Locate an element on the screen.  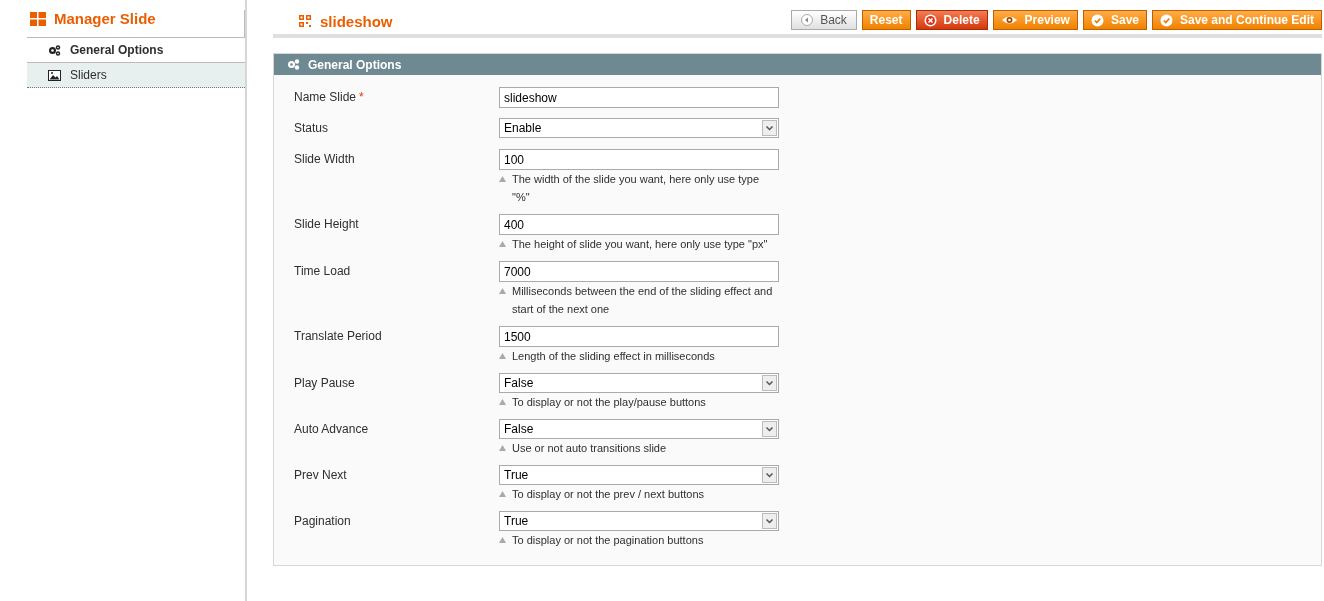
action-button: Delete is located at coordinates (951, 20).